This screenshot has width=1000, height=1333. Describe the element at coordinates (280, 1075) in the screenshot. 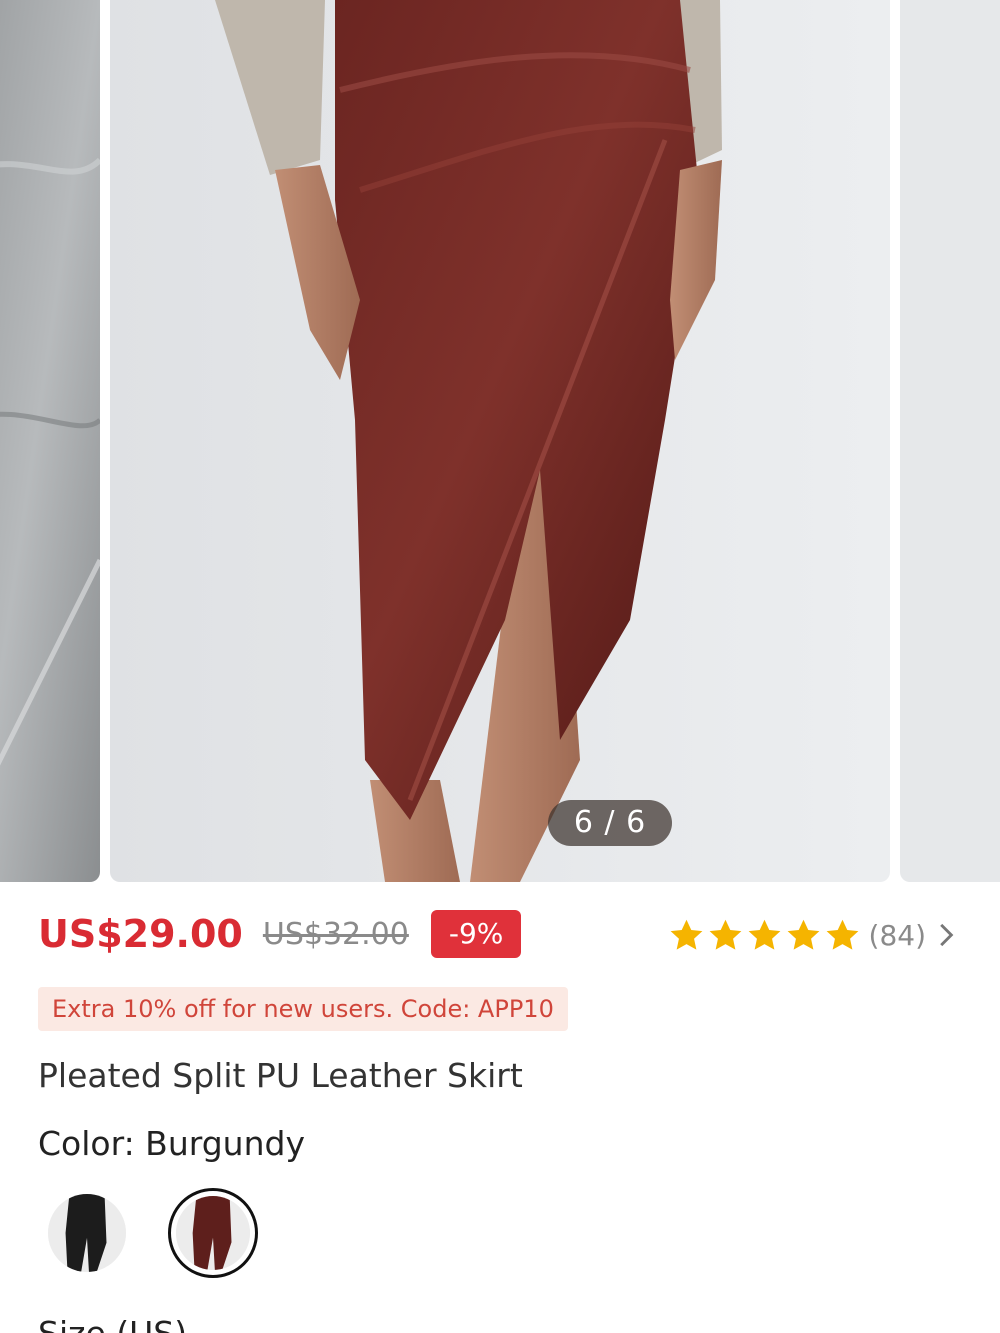

I see `product-title: Pleated Split PU Leather Skirt` at that location.